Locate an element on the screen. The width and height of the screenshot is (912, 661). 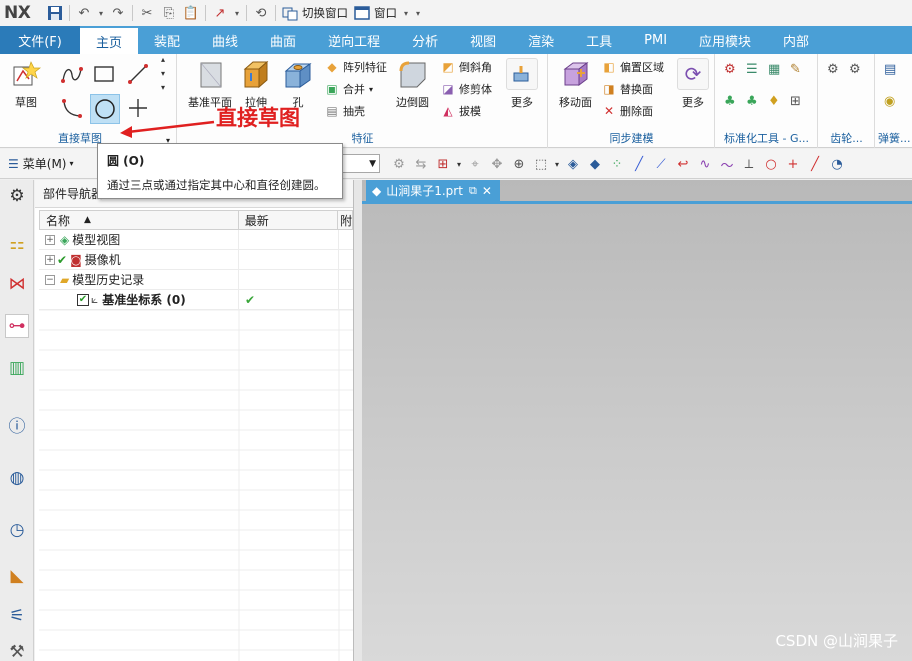
tab-tools: 工具 is located at coordinates (599, 40).